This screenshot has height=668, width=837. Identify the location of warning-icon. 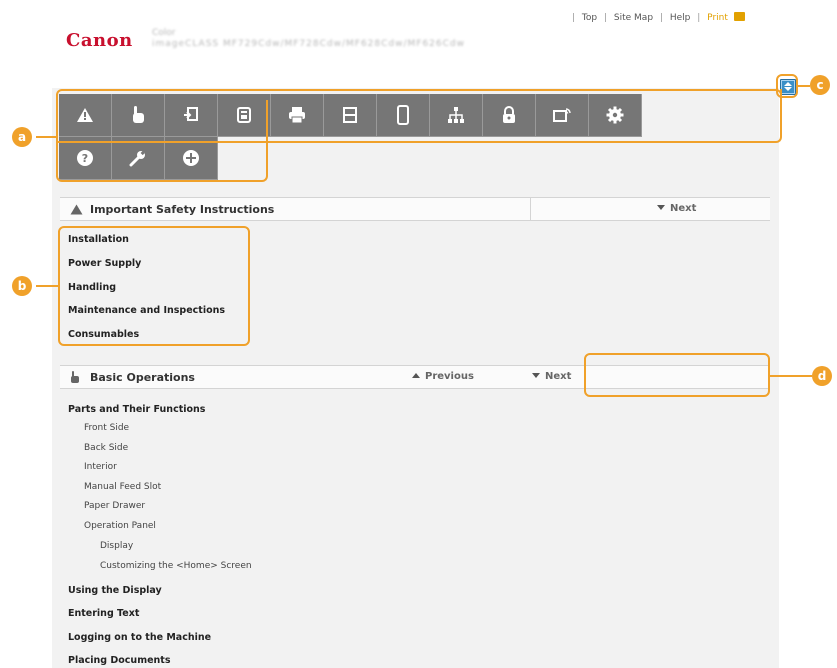
(76, 209).